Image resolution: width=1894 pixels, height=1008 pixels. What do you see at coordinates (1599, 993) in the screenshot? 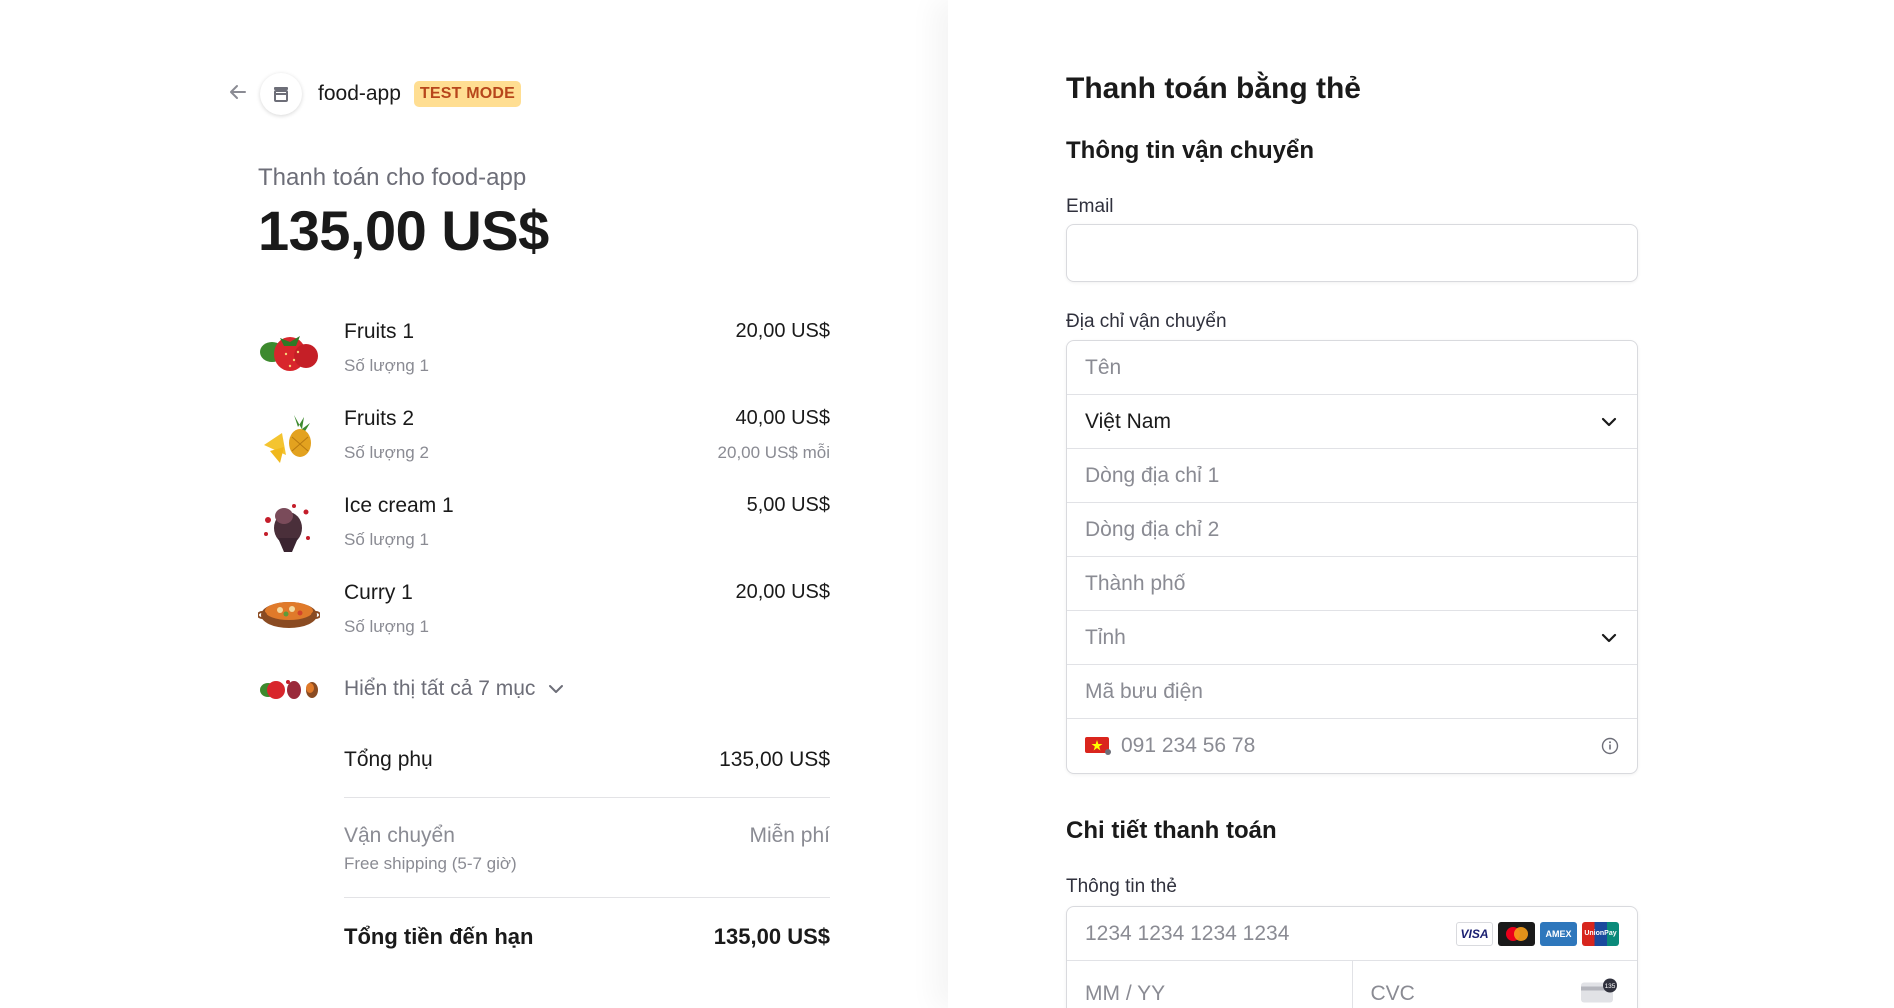
I see `cvc-card-icon: 135` at bounding box center [1599, 993].